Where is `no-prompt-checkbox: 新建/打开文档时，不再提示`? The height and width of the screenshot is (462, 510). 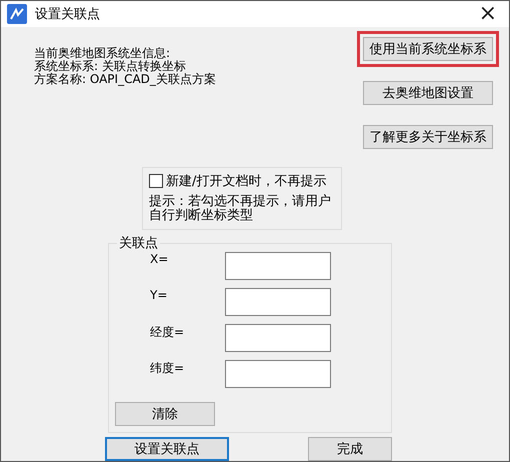 no-prompt-checkbox: 新建/打开文档时，不再提示 is located at coordinates (242, 181).